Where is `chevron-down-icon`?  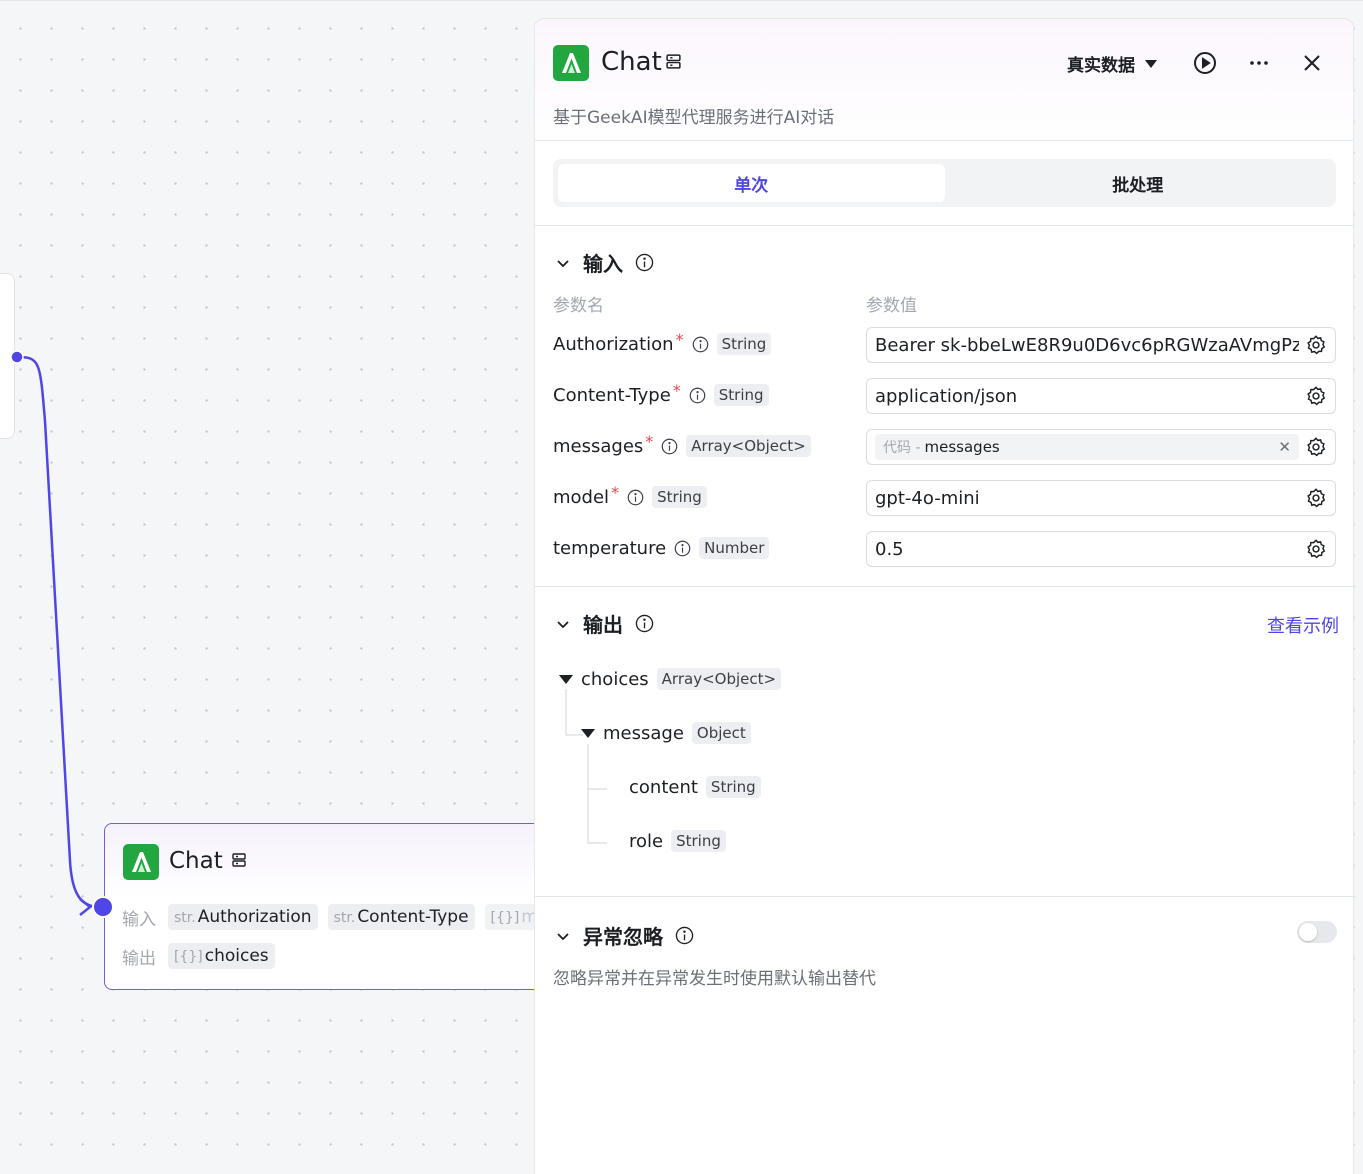 chevron-down-icon is located at coordinates (563, 936).